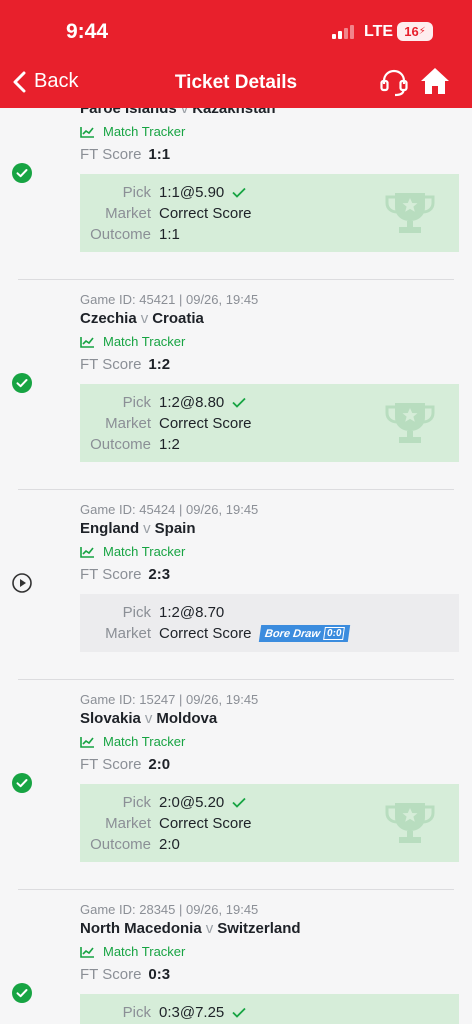 This screenshot has height=1024, width=472. Describe the element at coordinates (192, 802) in the screenshot. I see `pick-value: 2:0@5.20` at that location.